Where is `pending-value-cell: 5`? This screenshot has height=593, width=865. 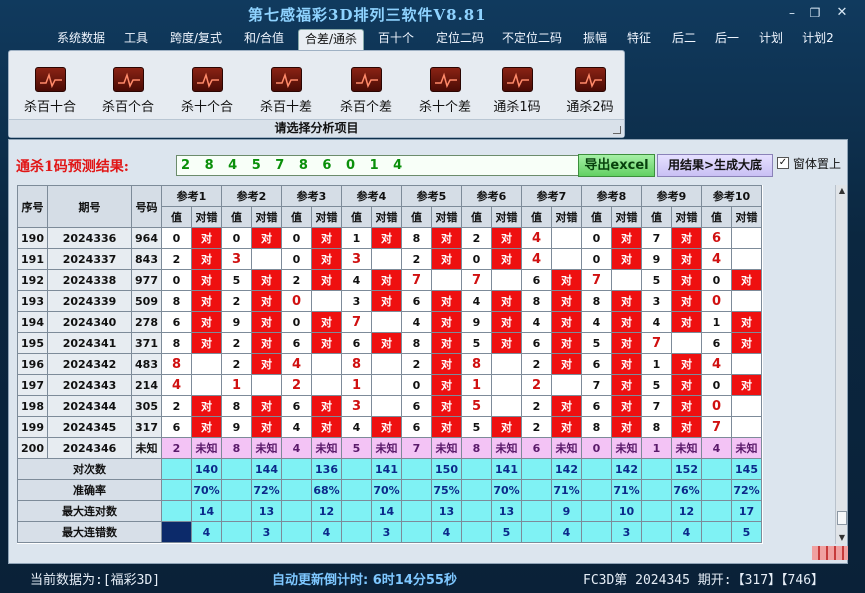
pending-value-cell: 5 is located at coordinates (356, 448).